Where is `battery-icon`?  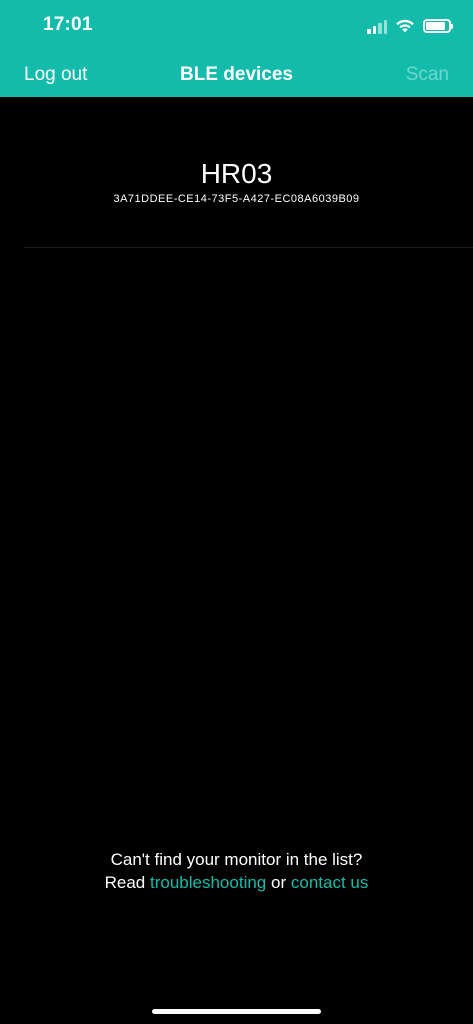 battery-icon is located at coordinates (438, 26).